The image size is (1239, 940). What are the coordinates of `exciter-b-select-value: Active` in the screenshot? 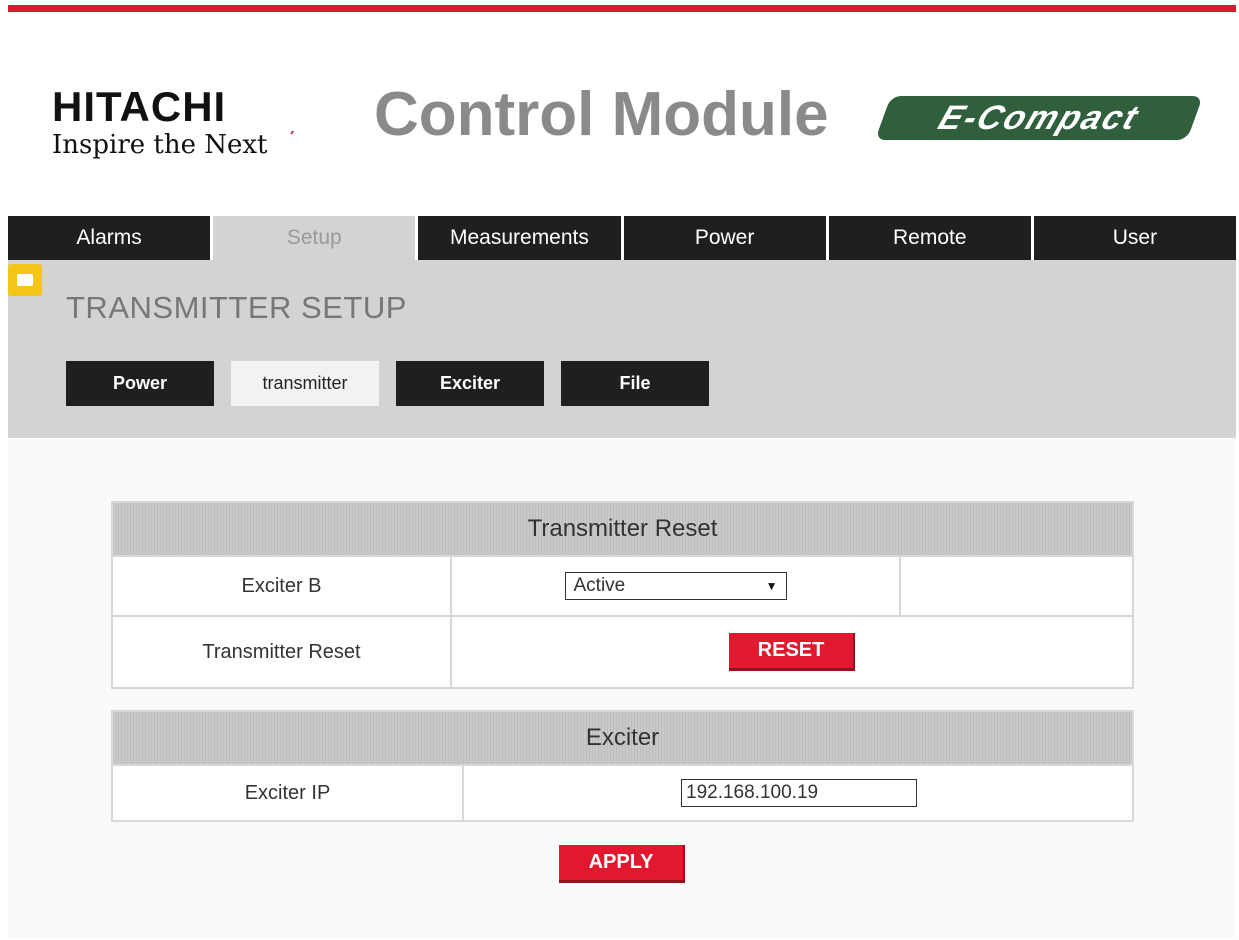 It's located at (599, 585).